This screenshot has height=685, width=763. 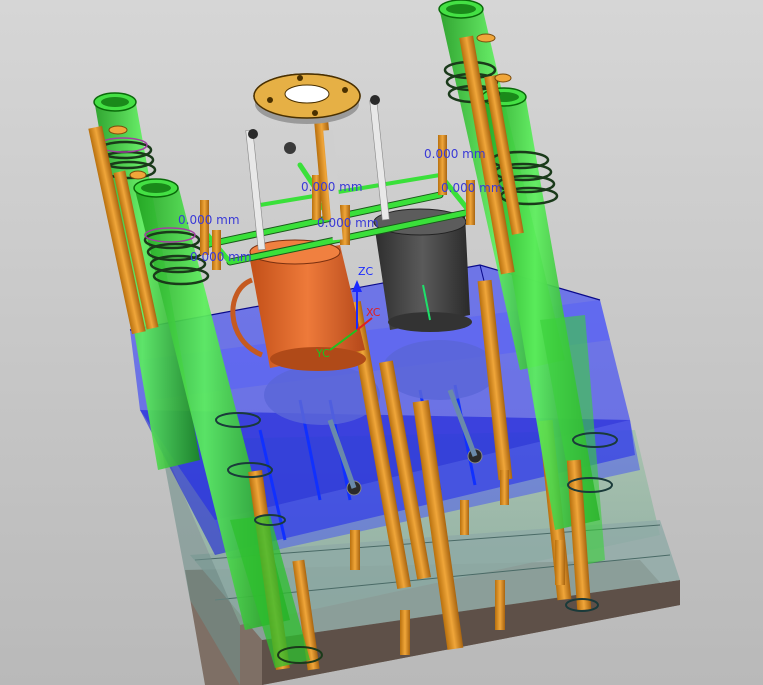 What do you see at coordinates (440, 370) in the screenshot?
I see `core-insert-right` at bounding box center [440, 370].